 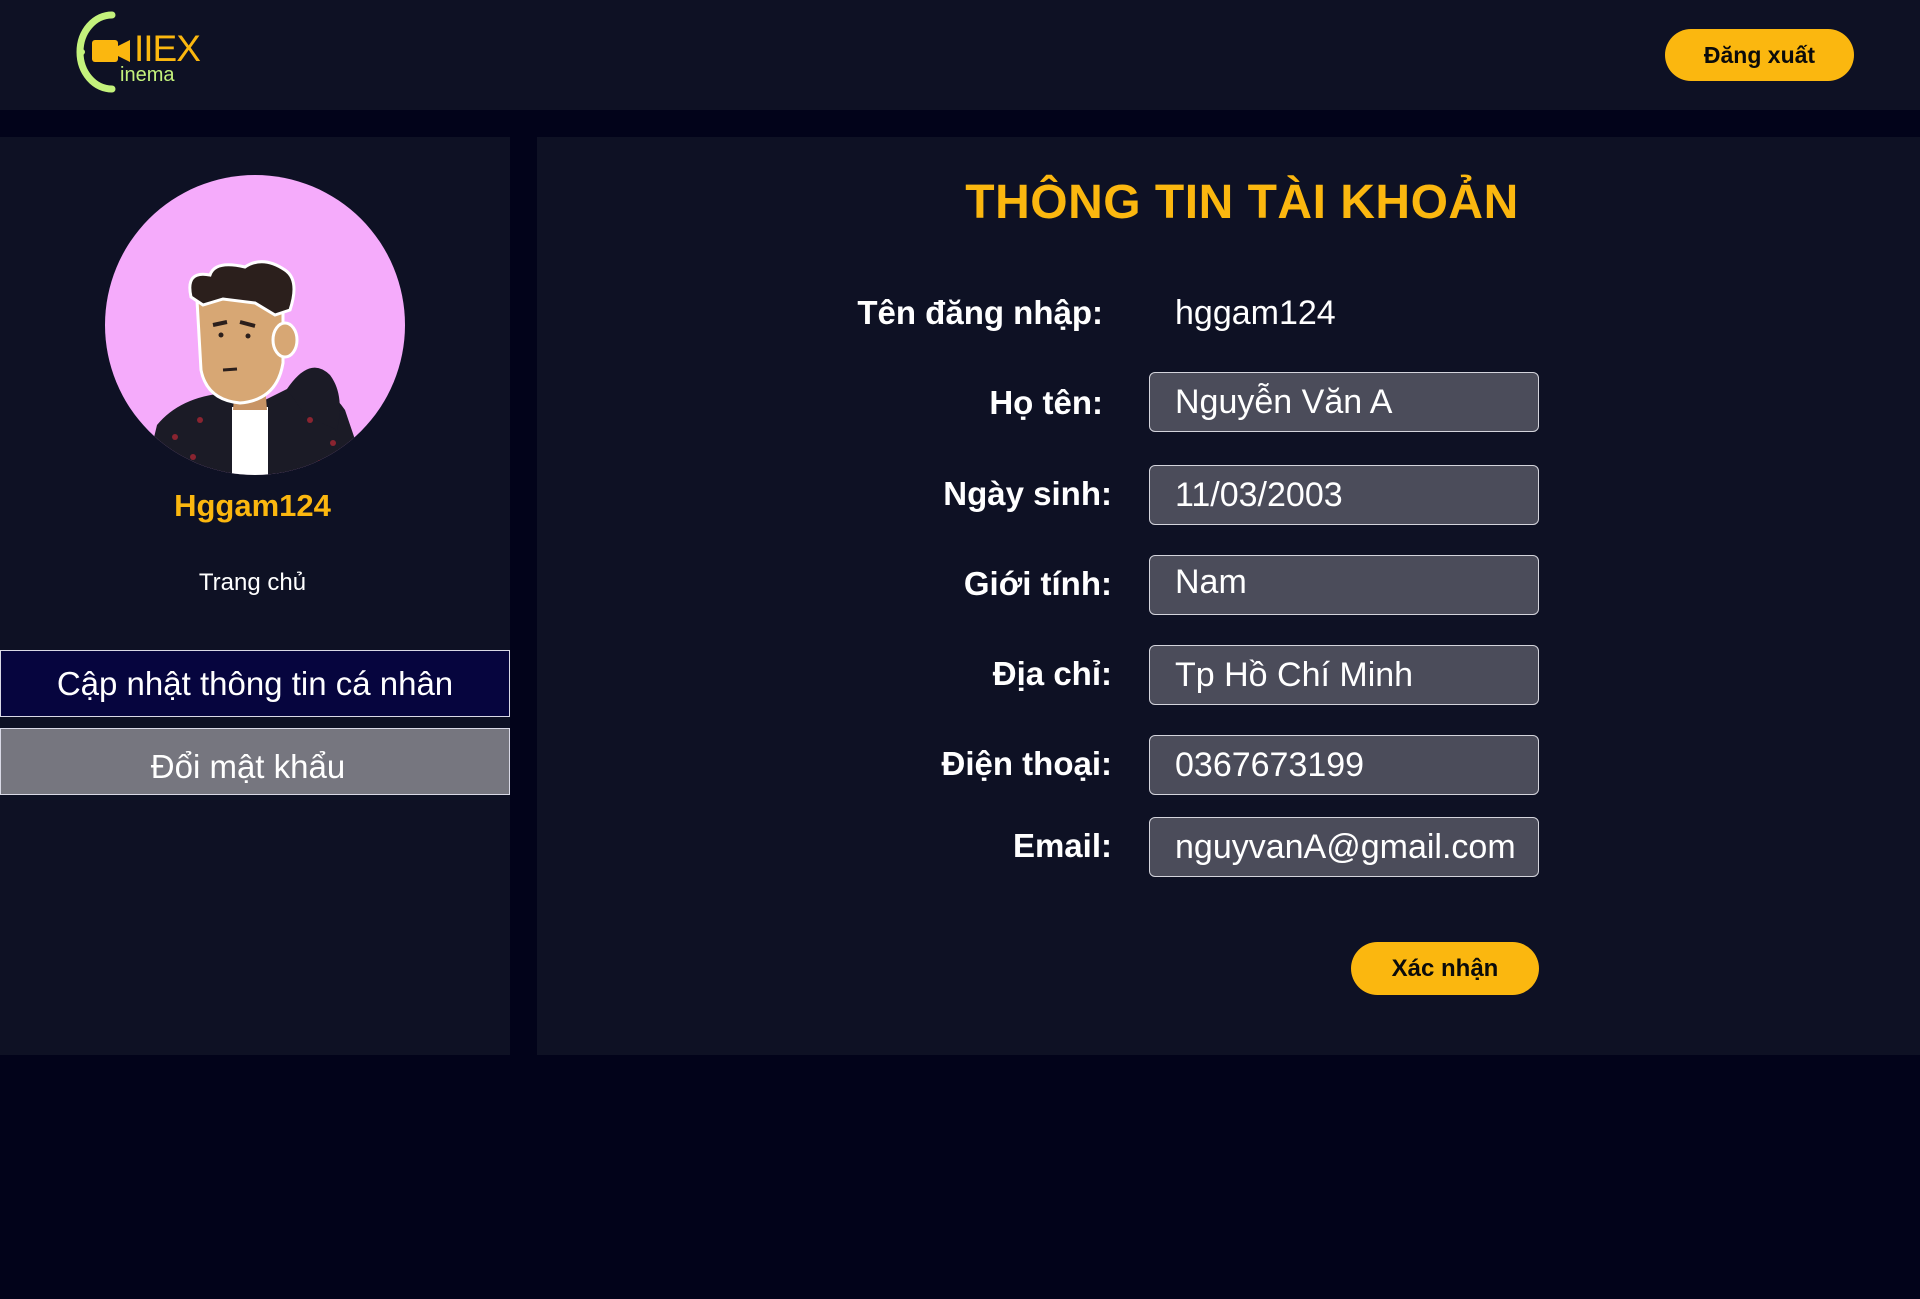 I want to click on gender-label: Giới tính:, so click(x=1037, y=583).